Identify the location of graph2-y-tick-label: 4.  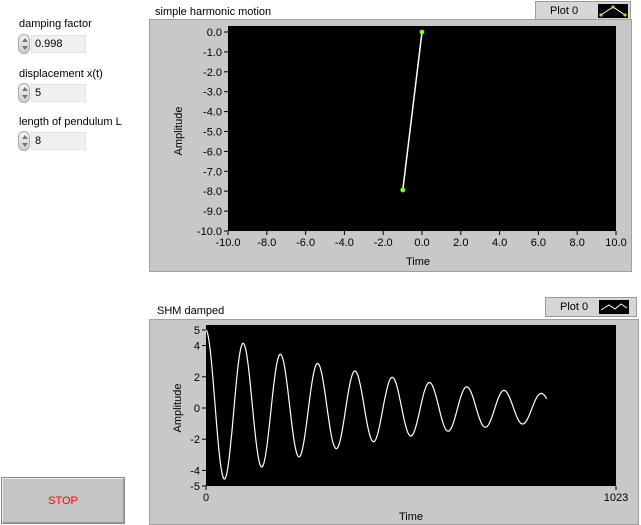
(197, 347).